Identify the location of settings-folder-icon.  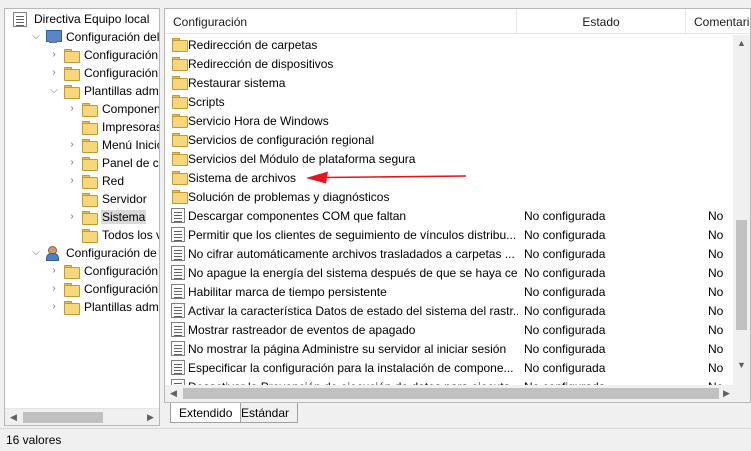
(89, 235).